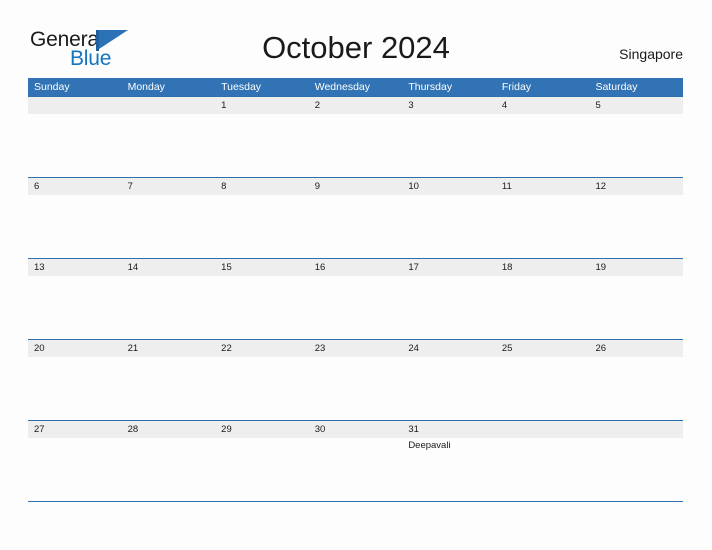 This screenshot has width=712, height=550. Describe the element at coordinates (133, 267) in the screenshot. I see `day-number: 14` at that location.